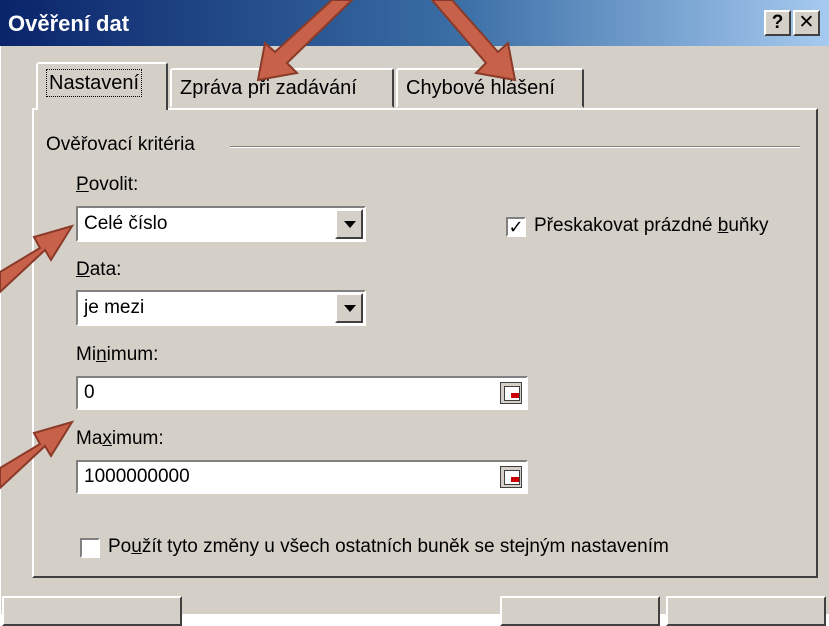 Image resolution: width=829 pixels, height=626 pixels. I want to click on tab-label: Nastavení, so click(94, 83).